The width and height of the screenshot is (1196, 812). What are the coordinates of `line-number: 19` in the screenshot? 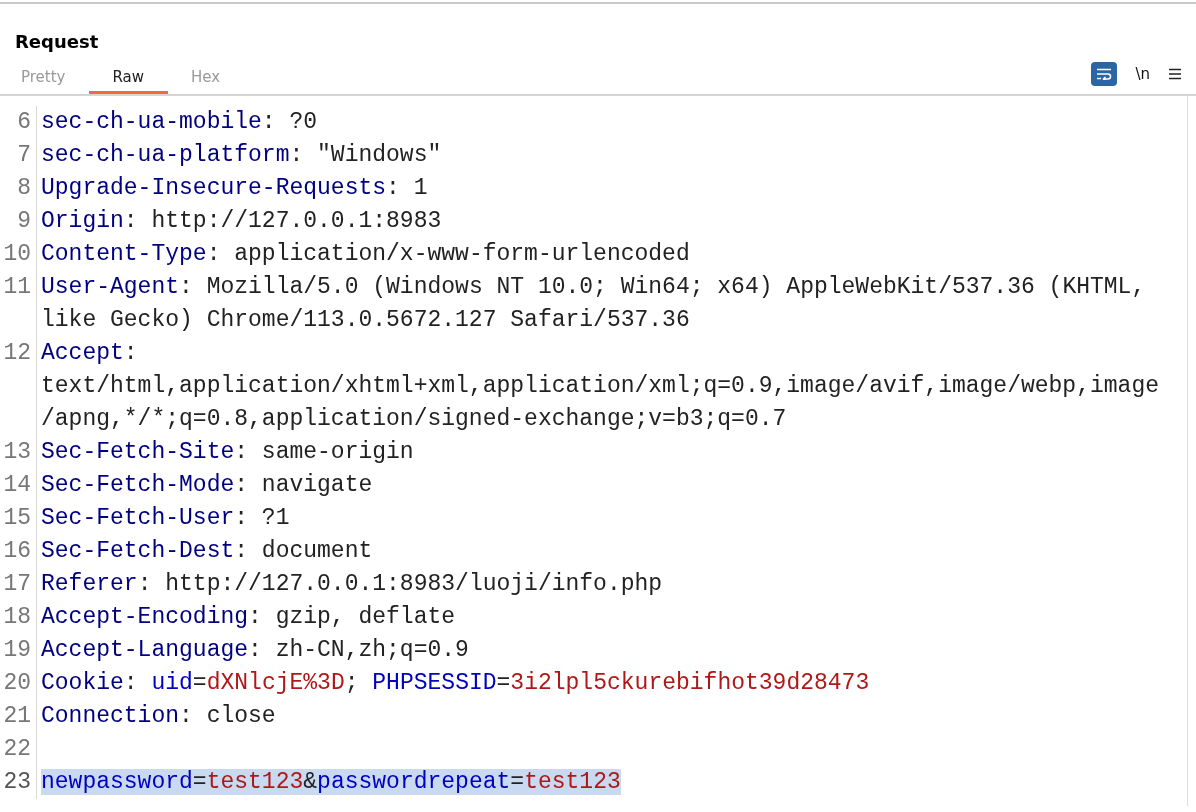 It's located at (17, 650).